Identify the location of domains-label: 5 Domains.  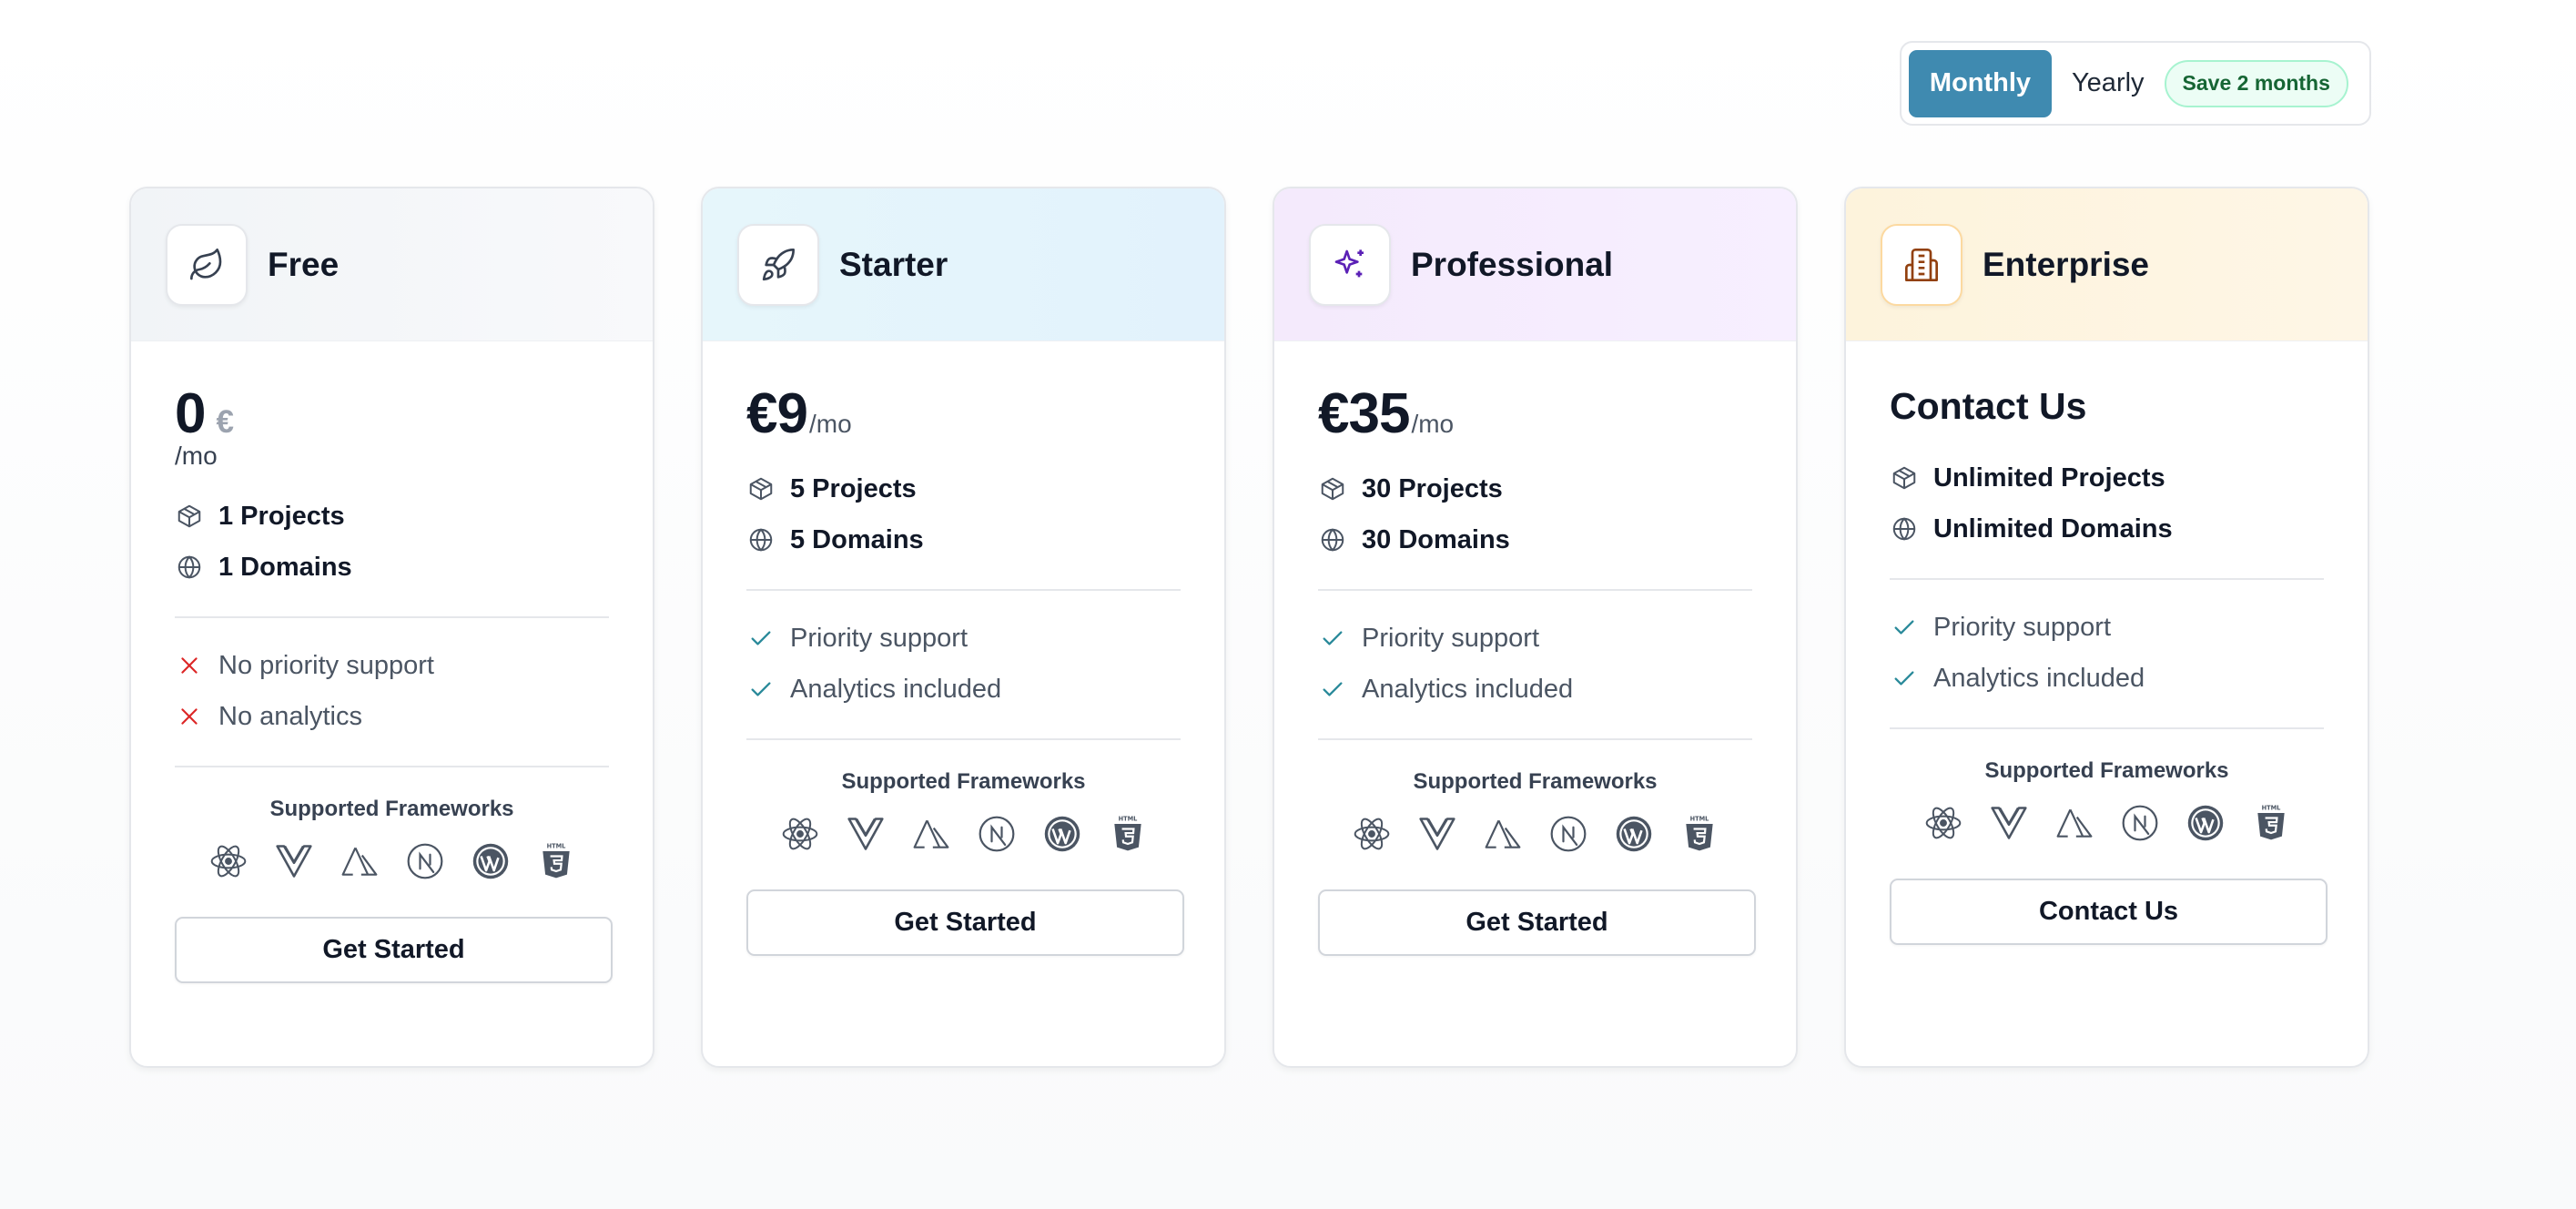
(857, 539).